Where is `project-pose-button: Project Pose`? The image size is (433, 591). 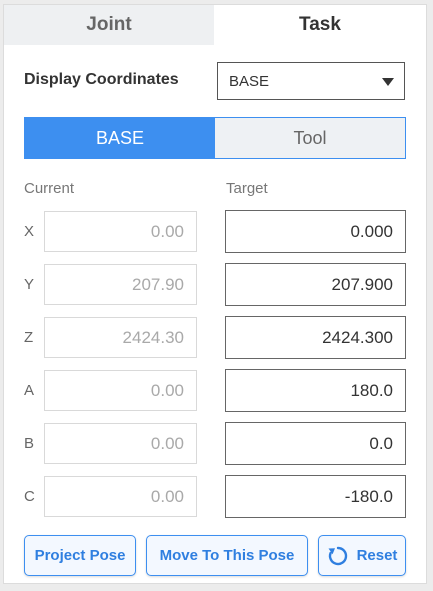
project-pose-button: Project Pose is located at coordinates (80, 555).